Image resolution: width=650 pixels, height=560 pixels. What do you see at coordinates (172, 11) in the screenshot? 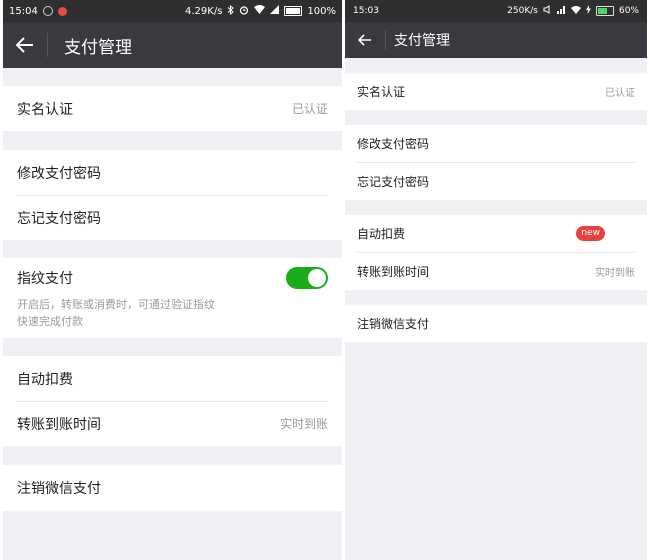
I see `status-bar: 15:04 4.29K/s 100%` at bounding box center [172, 11].